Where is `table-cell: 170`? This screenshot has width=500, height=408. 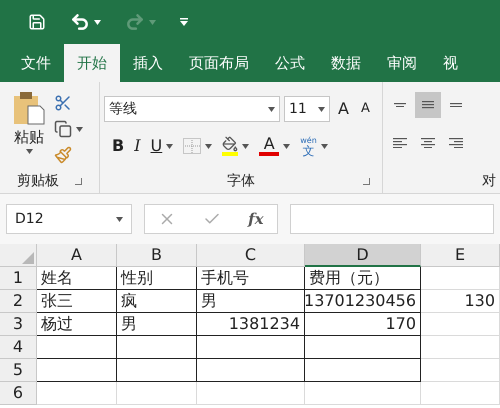
table-cell: 170 is located at coordinates (363, 324).